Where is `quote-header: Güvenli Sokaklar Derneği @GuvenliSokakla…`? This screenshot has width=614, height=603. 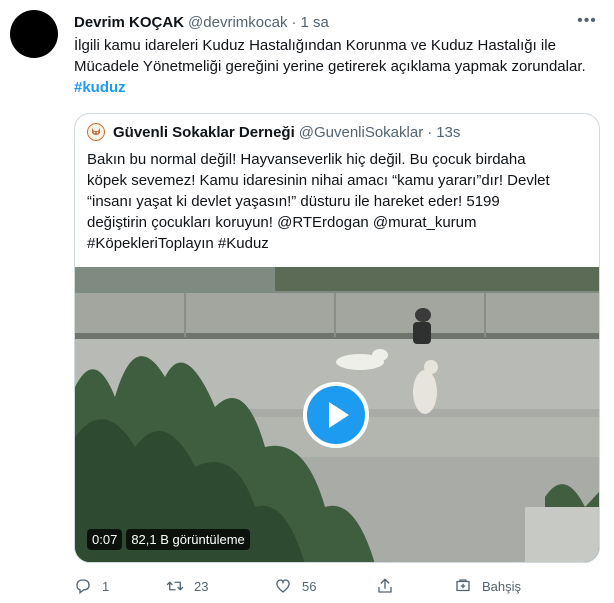
quote-header: Güvenli Sokaklar Derneği @GuvenliSokakla… is located at coordinates (273, 132).